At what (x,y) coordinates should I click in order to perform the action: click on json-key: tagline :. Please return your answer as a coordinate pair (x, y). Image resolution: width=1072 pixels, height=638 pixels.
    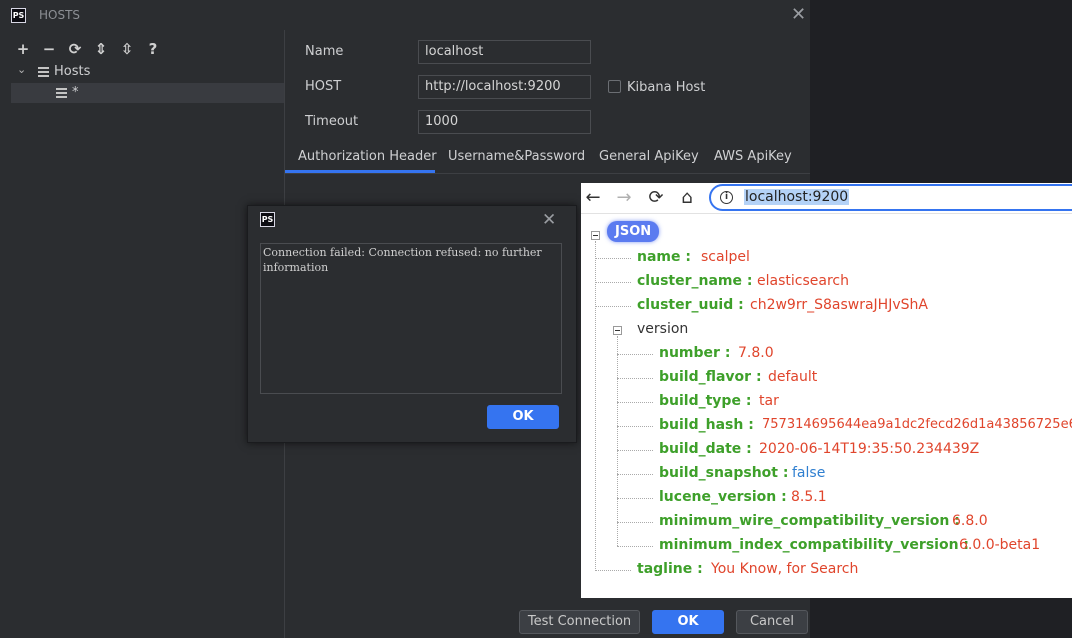
    Looking at the image, I should click on (670, 569).